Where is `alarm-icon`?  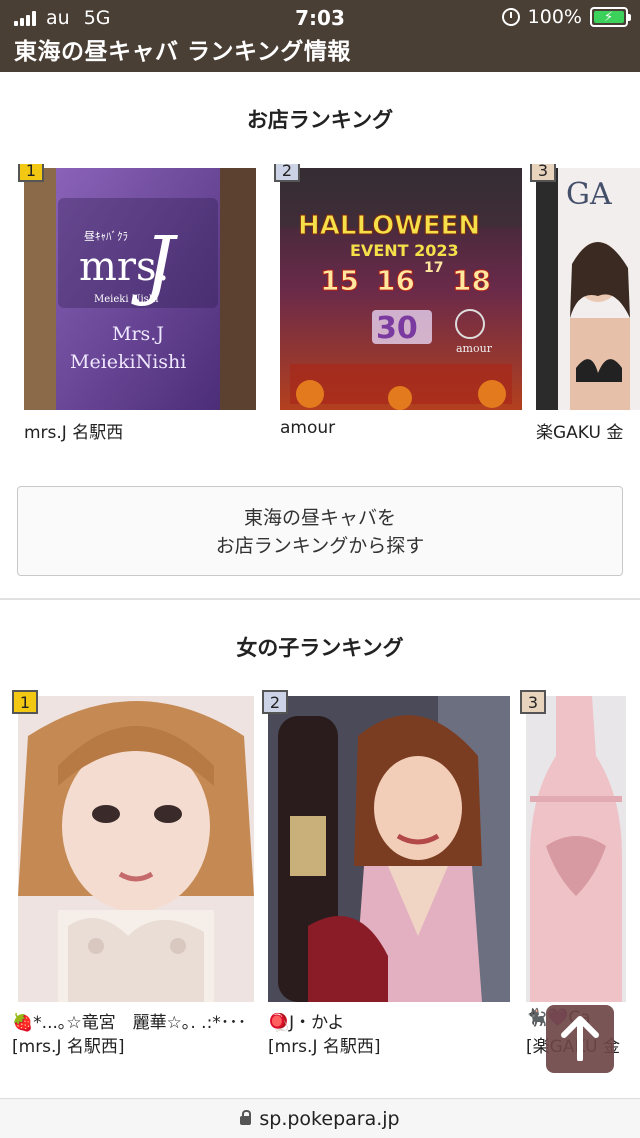 alarm-icon is located at coordinates (510, 17).